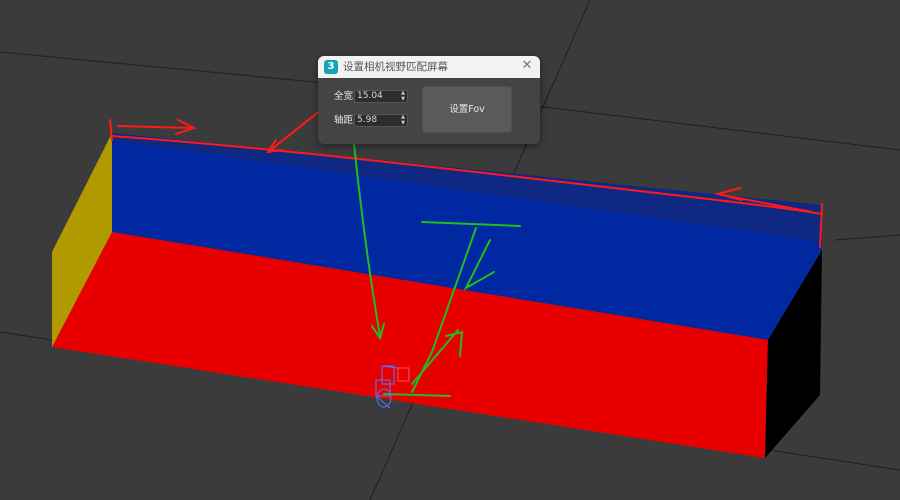 Image resolution: width=900 pixels, height=500 pixels. I want to click on app-logo-icon: 3, so click(331, 67).